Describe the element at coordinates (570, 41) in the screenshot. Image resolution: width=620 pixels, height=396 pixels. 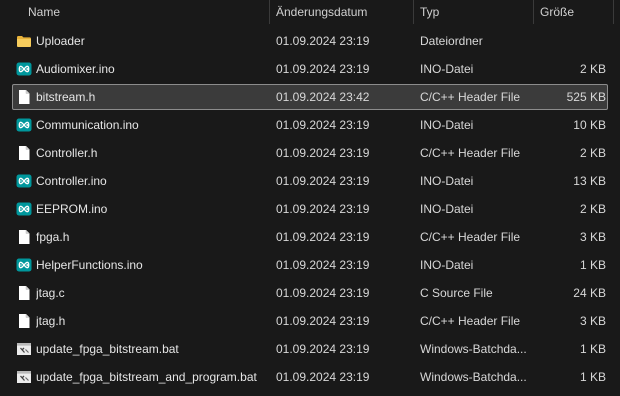
I see `file-size` at that location.